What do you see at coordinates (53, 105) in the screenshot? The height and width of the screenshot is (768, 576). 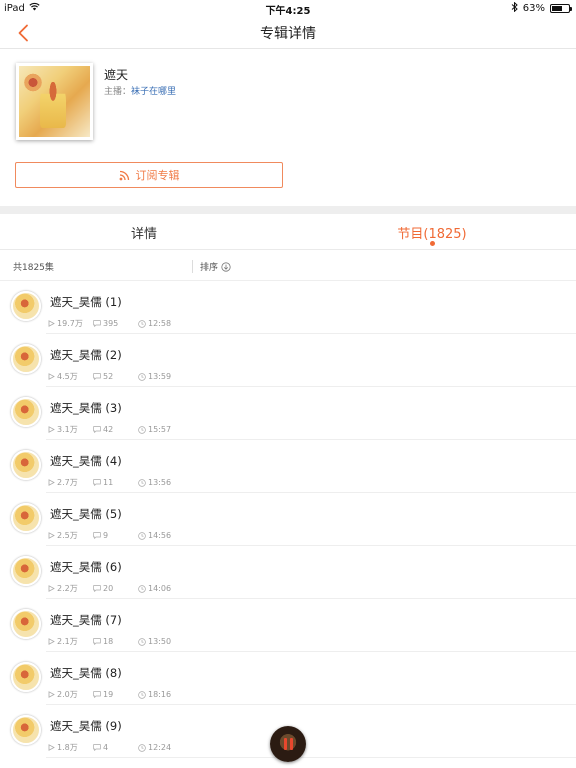 I see `cover-art-figure` at bounding box center [53, 105].